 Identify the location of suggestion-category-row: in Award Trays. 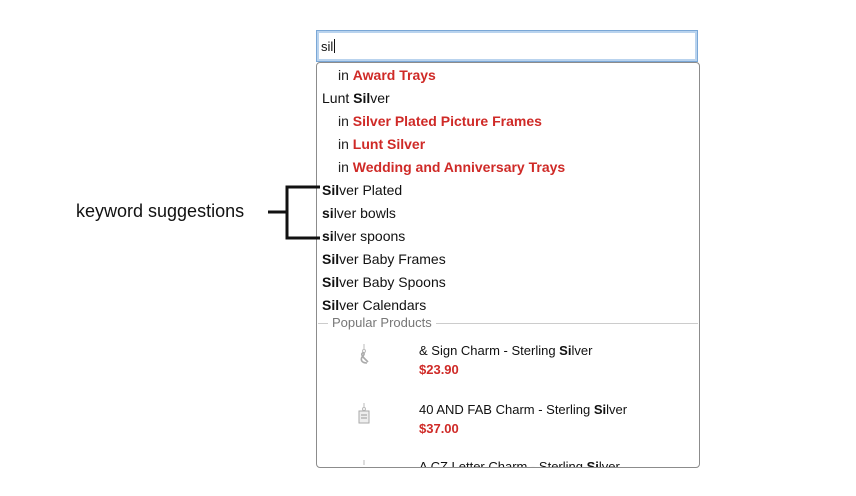
(387, 75).